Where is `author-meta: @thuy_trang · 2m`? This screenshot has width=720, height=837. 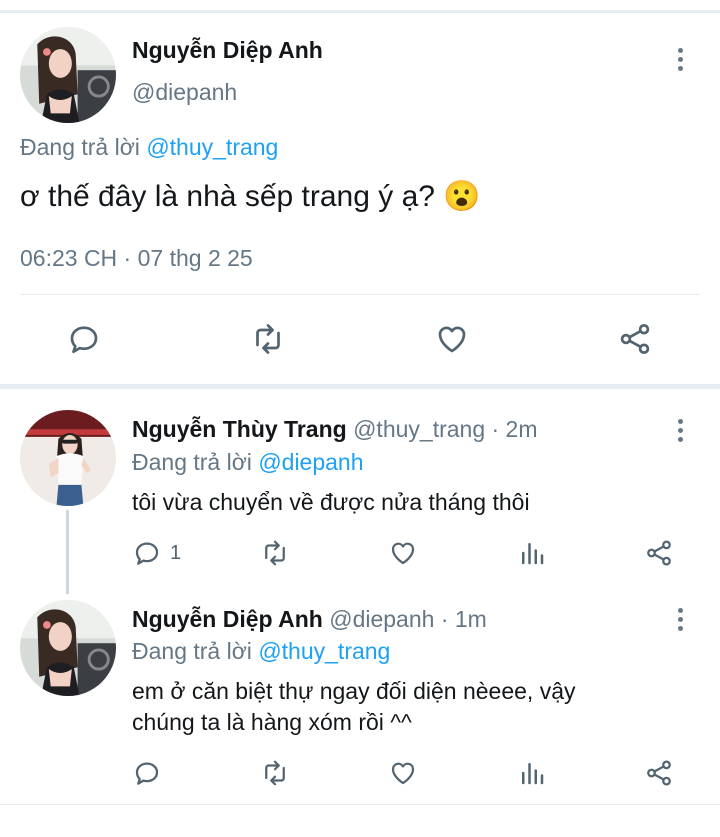 author-meta: @thuy_trang · 2m is located at coordinates (445, 429).